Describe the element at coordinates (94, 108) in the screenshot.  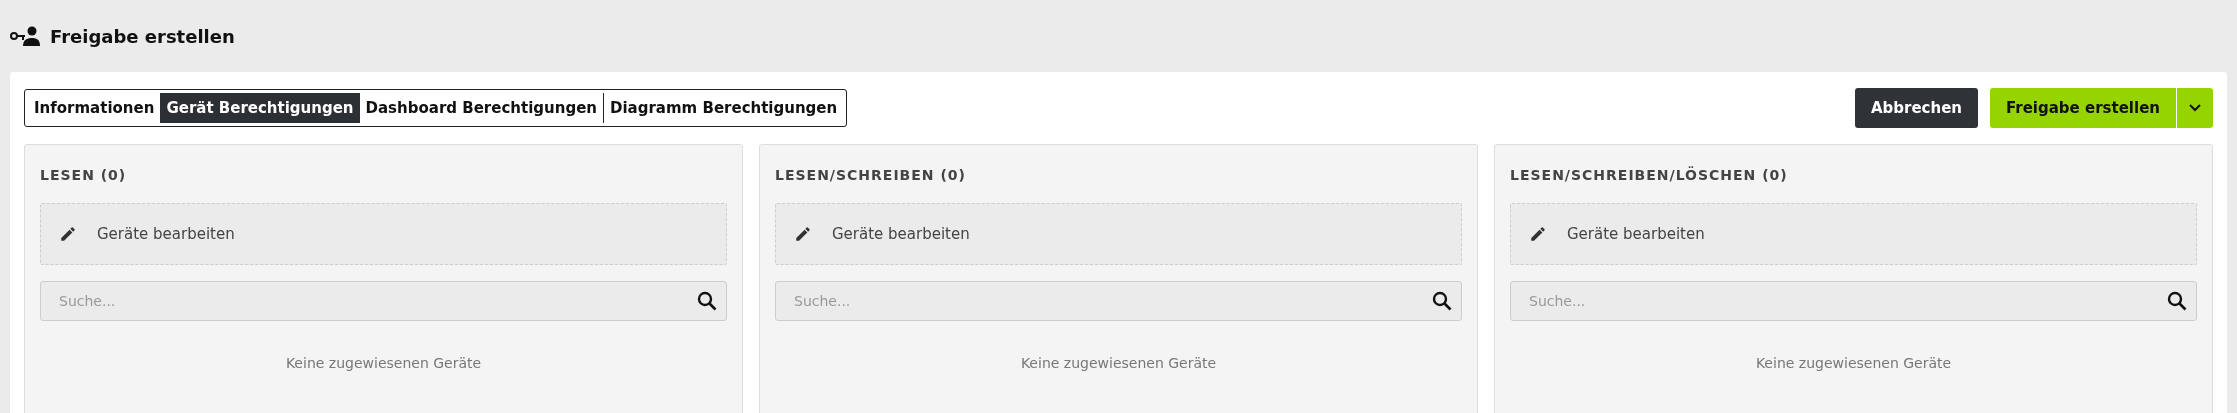
I see `tab: Informationen` at that location.